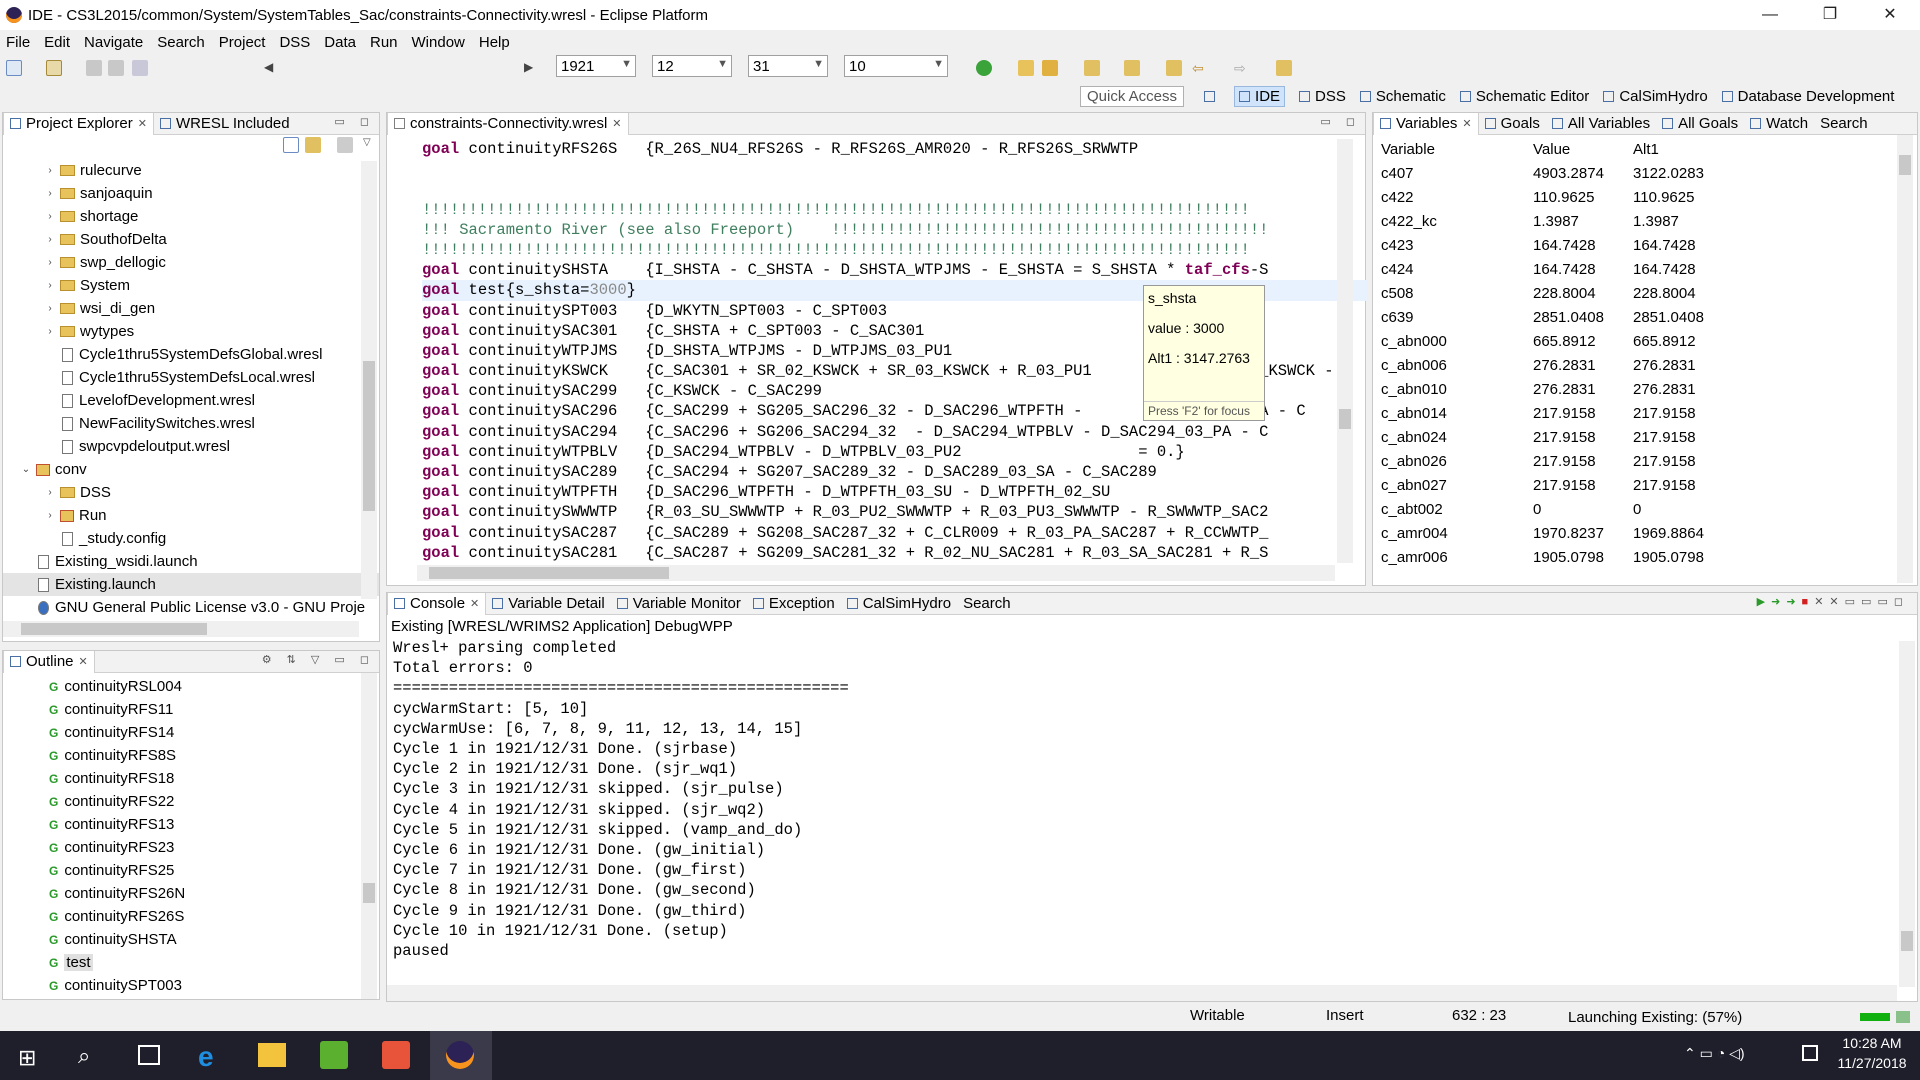  What do you see at coordinates (191, 170) in the screenshot?
I see `tree-item: › rulecurve` at bounding box center [191, 170].